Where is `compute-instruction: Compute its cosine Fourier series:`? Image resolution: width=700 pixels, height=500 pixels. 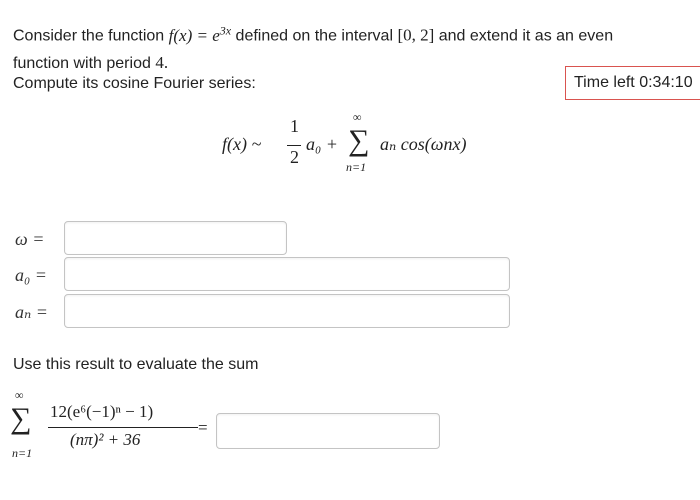 compute-instruction: Compute its cosine Fourier series: is located at coordinates (134, 83).